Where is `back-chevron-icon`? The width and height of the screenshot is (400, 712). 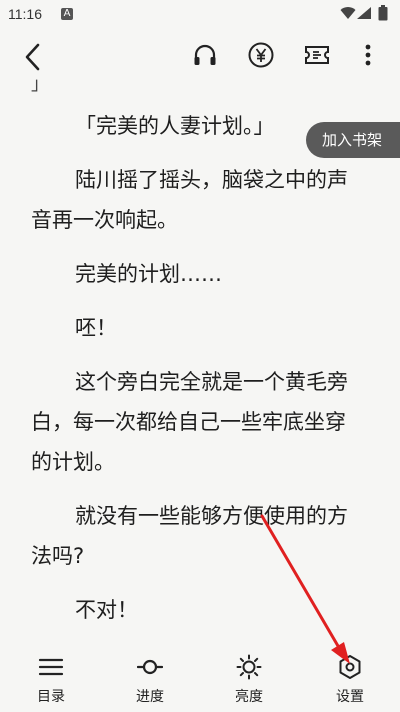
back-chevron-icon is located at coordinates (32, 57).